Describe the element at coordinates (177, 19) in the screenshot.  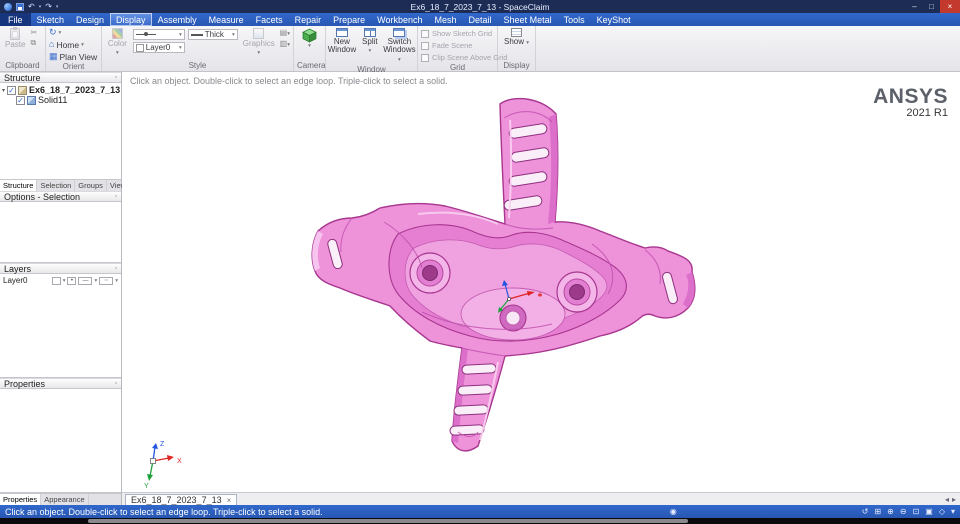
I see `menu-tab-assembly: Assembly` at that location.